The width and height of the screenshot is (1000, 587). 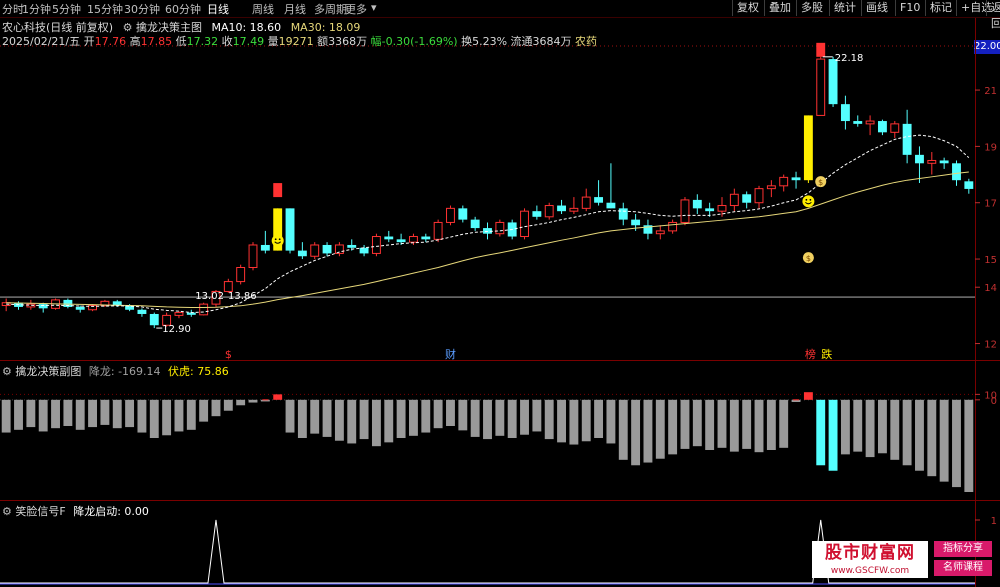 I want to click on timeframe-tab: 1分钟, so click(x=36, y=9).